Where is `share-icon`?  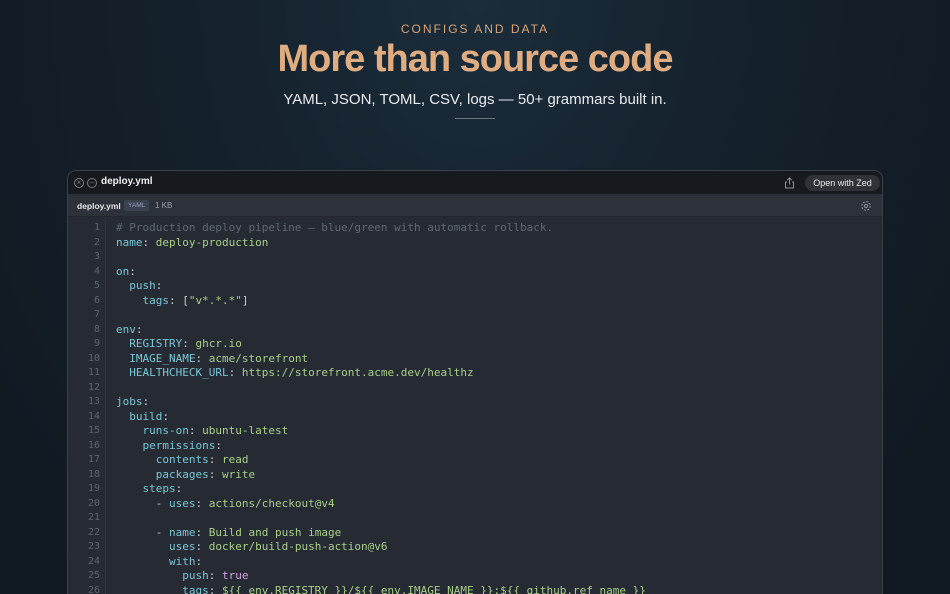 share-icon is located at coordinates (789, 183).